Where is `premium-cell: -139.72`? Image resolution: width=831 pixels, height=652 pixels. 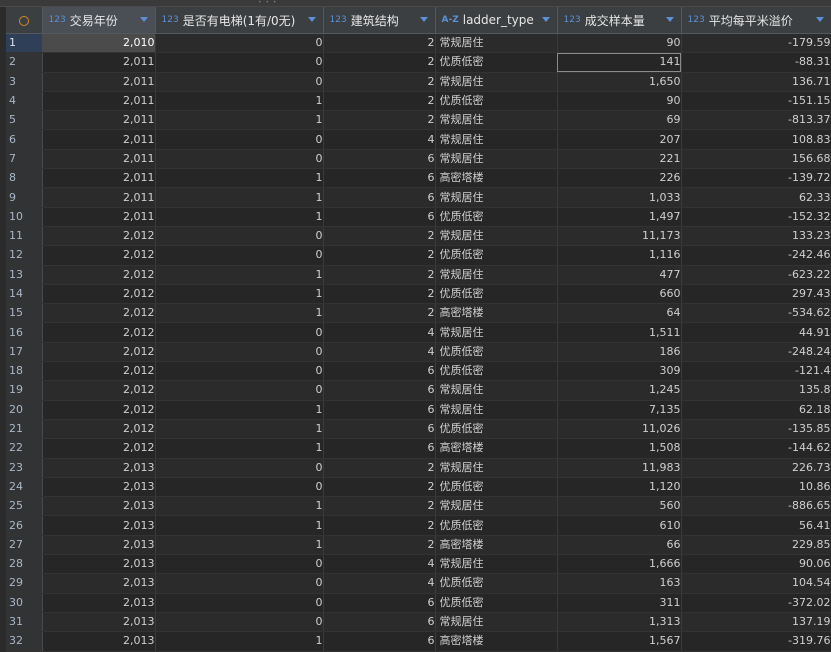 premium-cell: -139.72 is located at coordinates (756, 178).